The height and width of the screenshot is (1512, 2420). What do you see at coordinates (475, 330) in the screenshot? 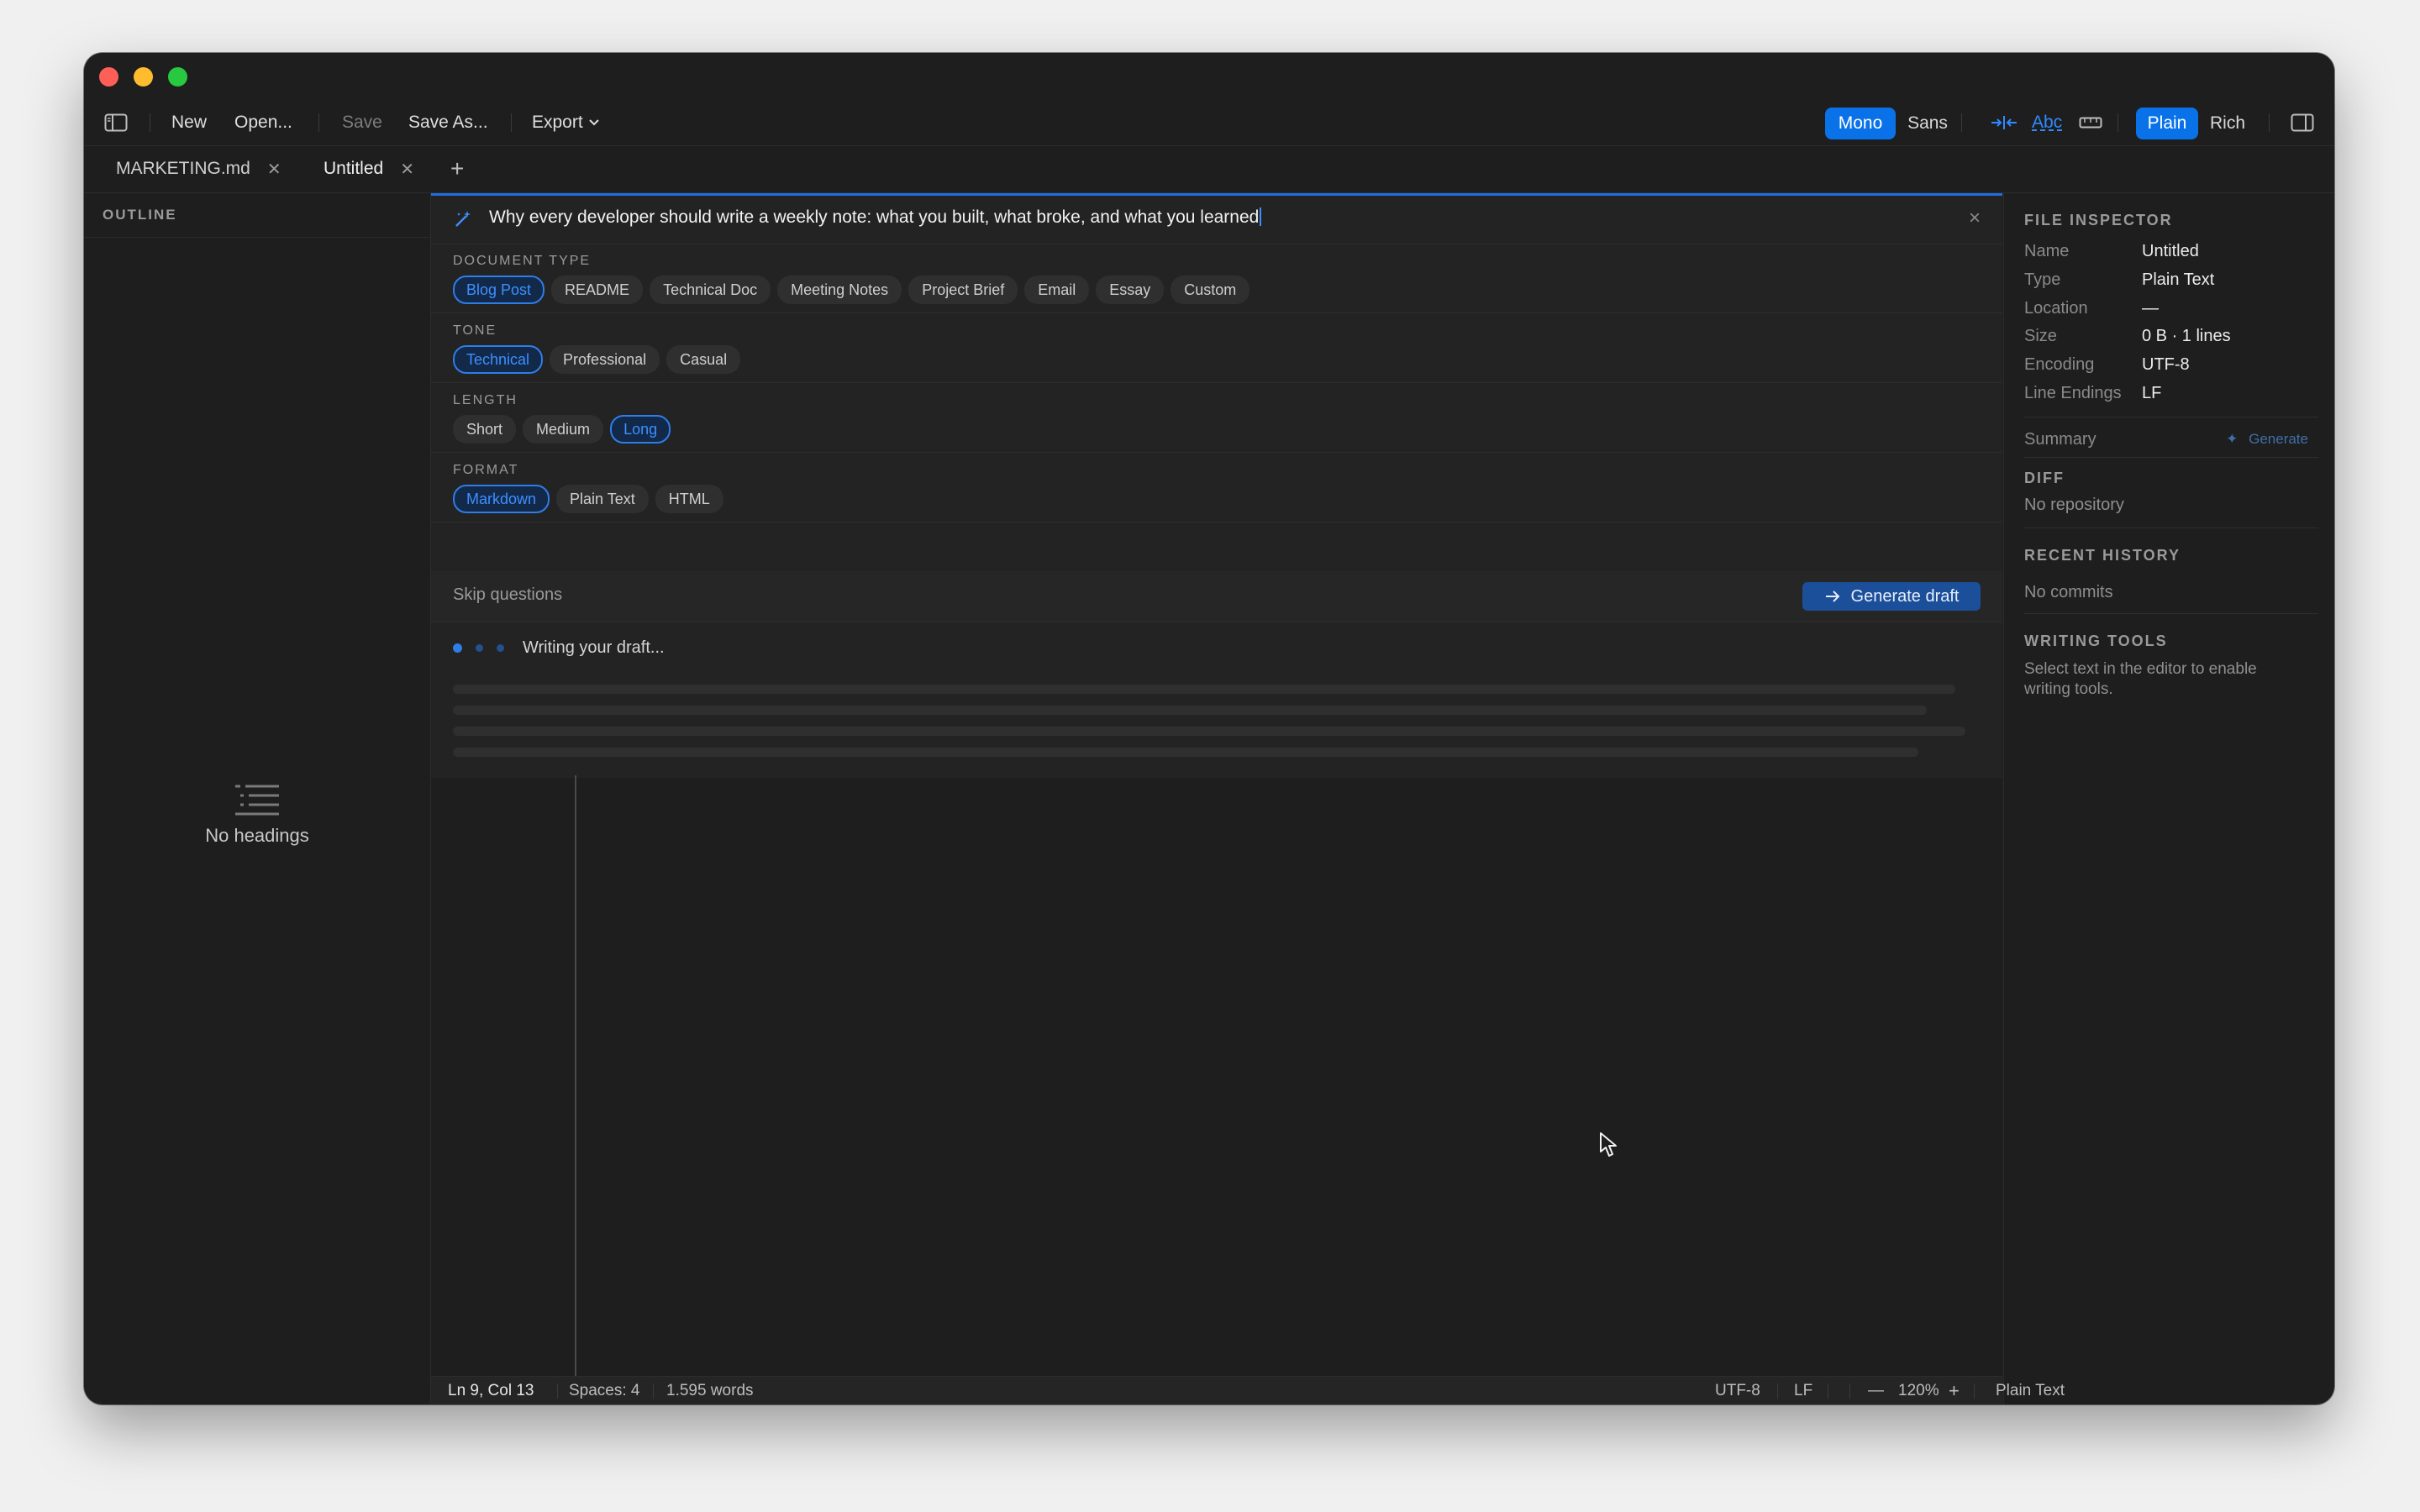
I see `section-label: TONE` at bounding box center [475, 330].